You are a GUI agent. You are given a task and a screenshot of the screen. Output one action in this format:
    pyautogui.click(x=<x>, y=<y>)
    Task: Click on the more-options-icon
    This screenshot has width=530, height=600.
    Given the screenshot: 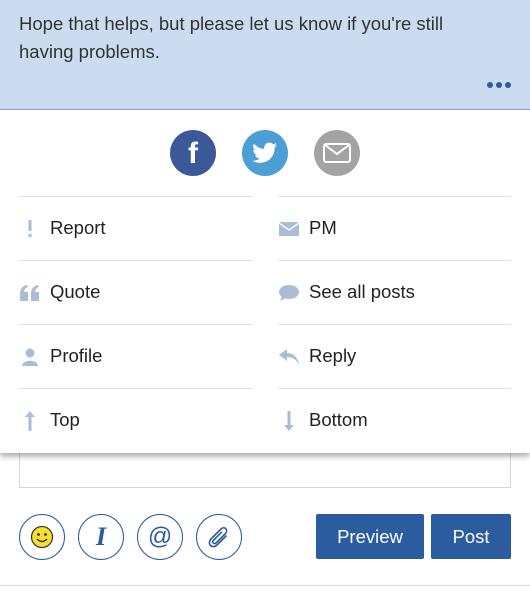 What is the action you would take?
    pyautogui.click(x=499, y=85)
    